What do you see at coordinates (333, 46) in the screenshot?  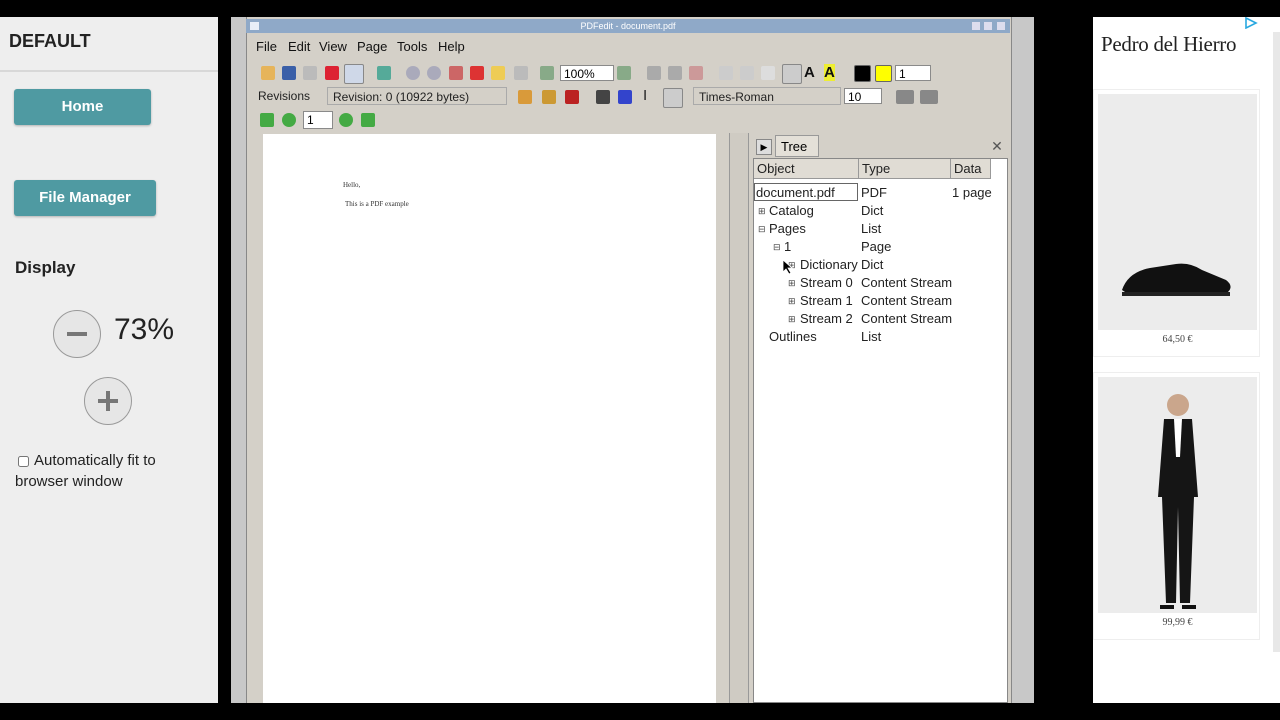 I see `menu-view: View` at bounding box center [333, 46].